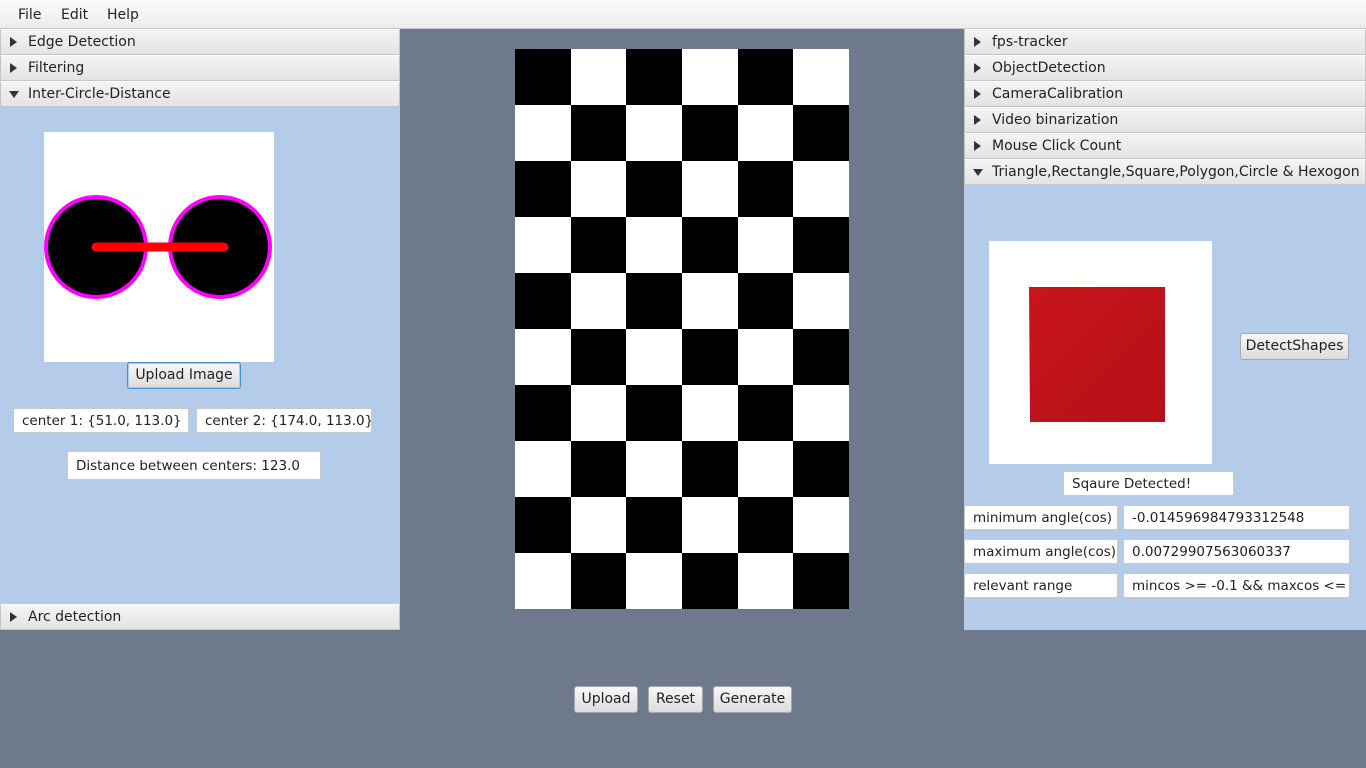 This screenshot has width=1366, height=768. What do you see at coordinates (1165, 120) in the screenshot?
I see `section-video-binarization: Video binarization` at bounding box center [1165, 120].